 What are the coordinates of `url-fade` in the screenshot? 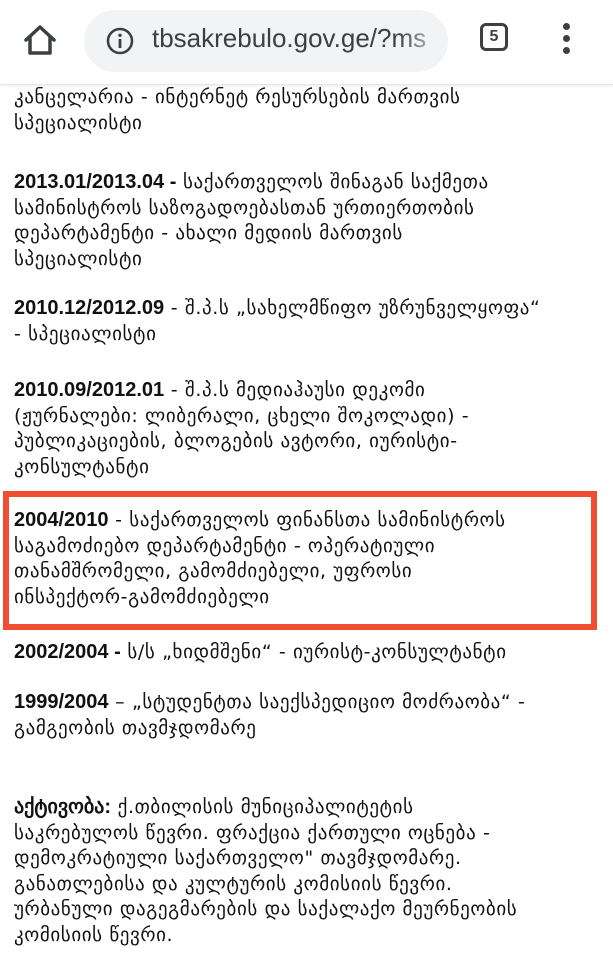 It's located at (423, 41).